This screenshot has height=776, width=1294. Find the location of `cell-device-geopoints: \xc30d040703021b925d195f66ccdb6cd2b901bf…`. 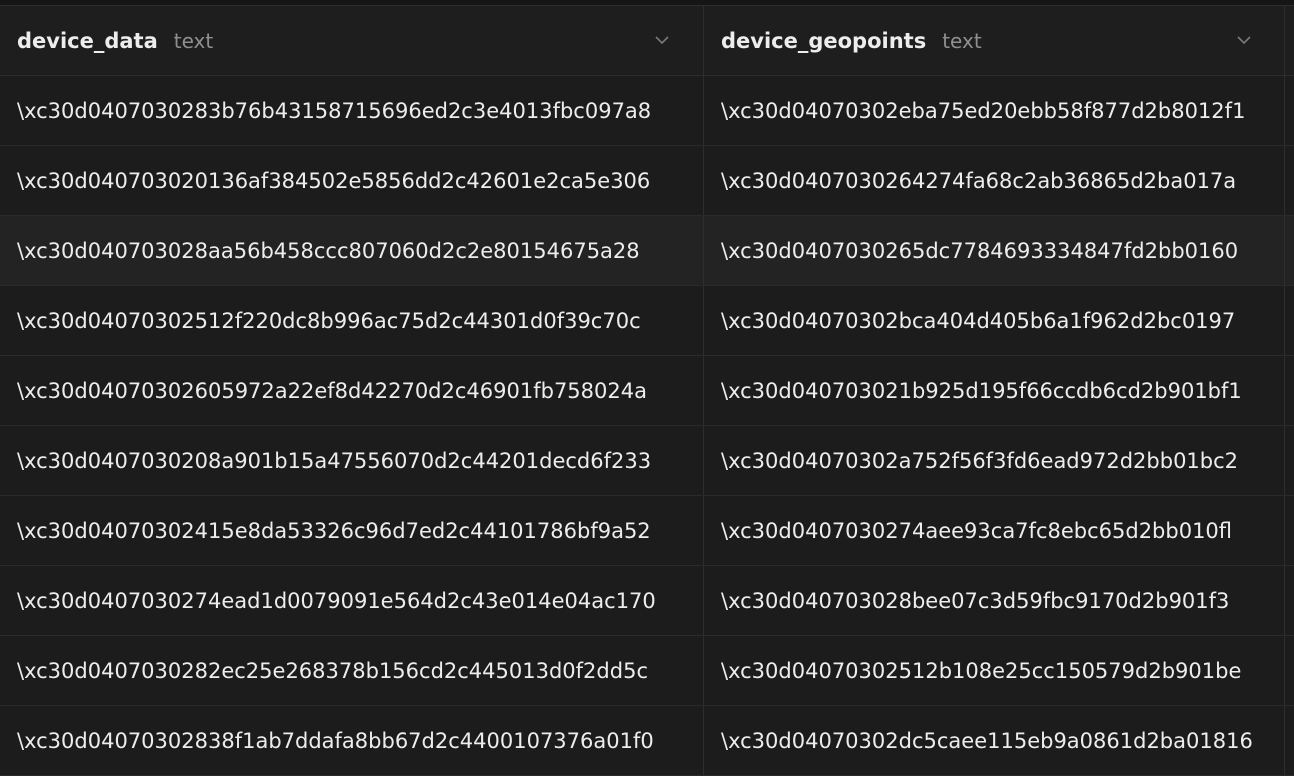

cell-device-geopoints: \xc30d040703021b925d195f66ccdb6cd2b901bf… is located at coordinates (994, 390).